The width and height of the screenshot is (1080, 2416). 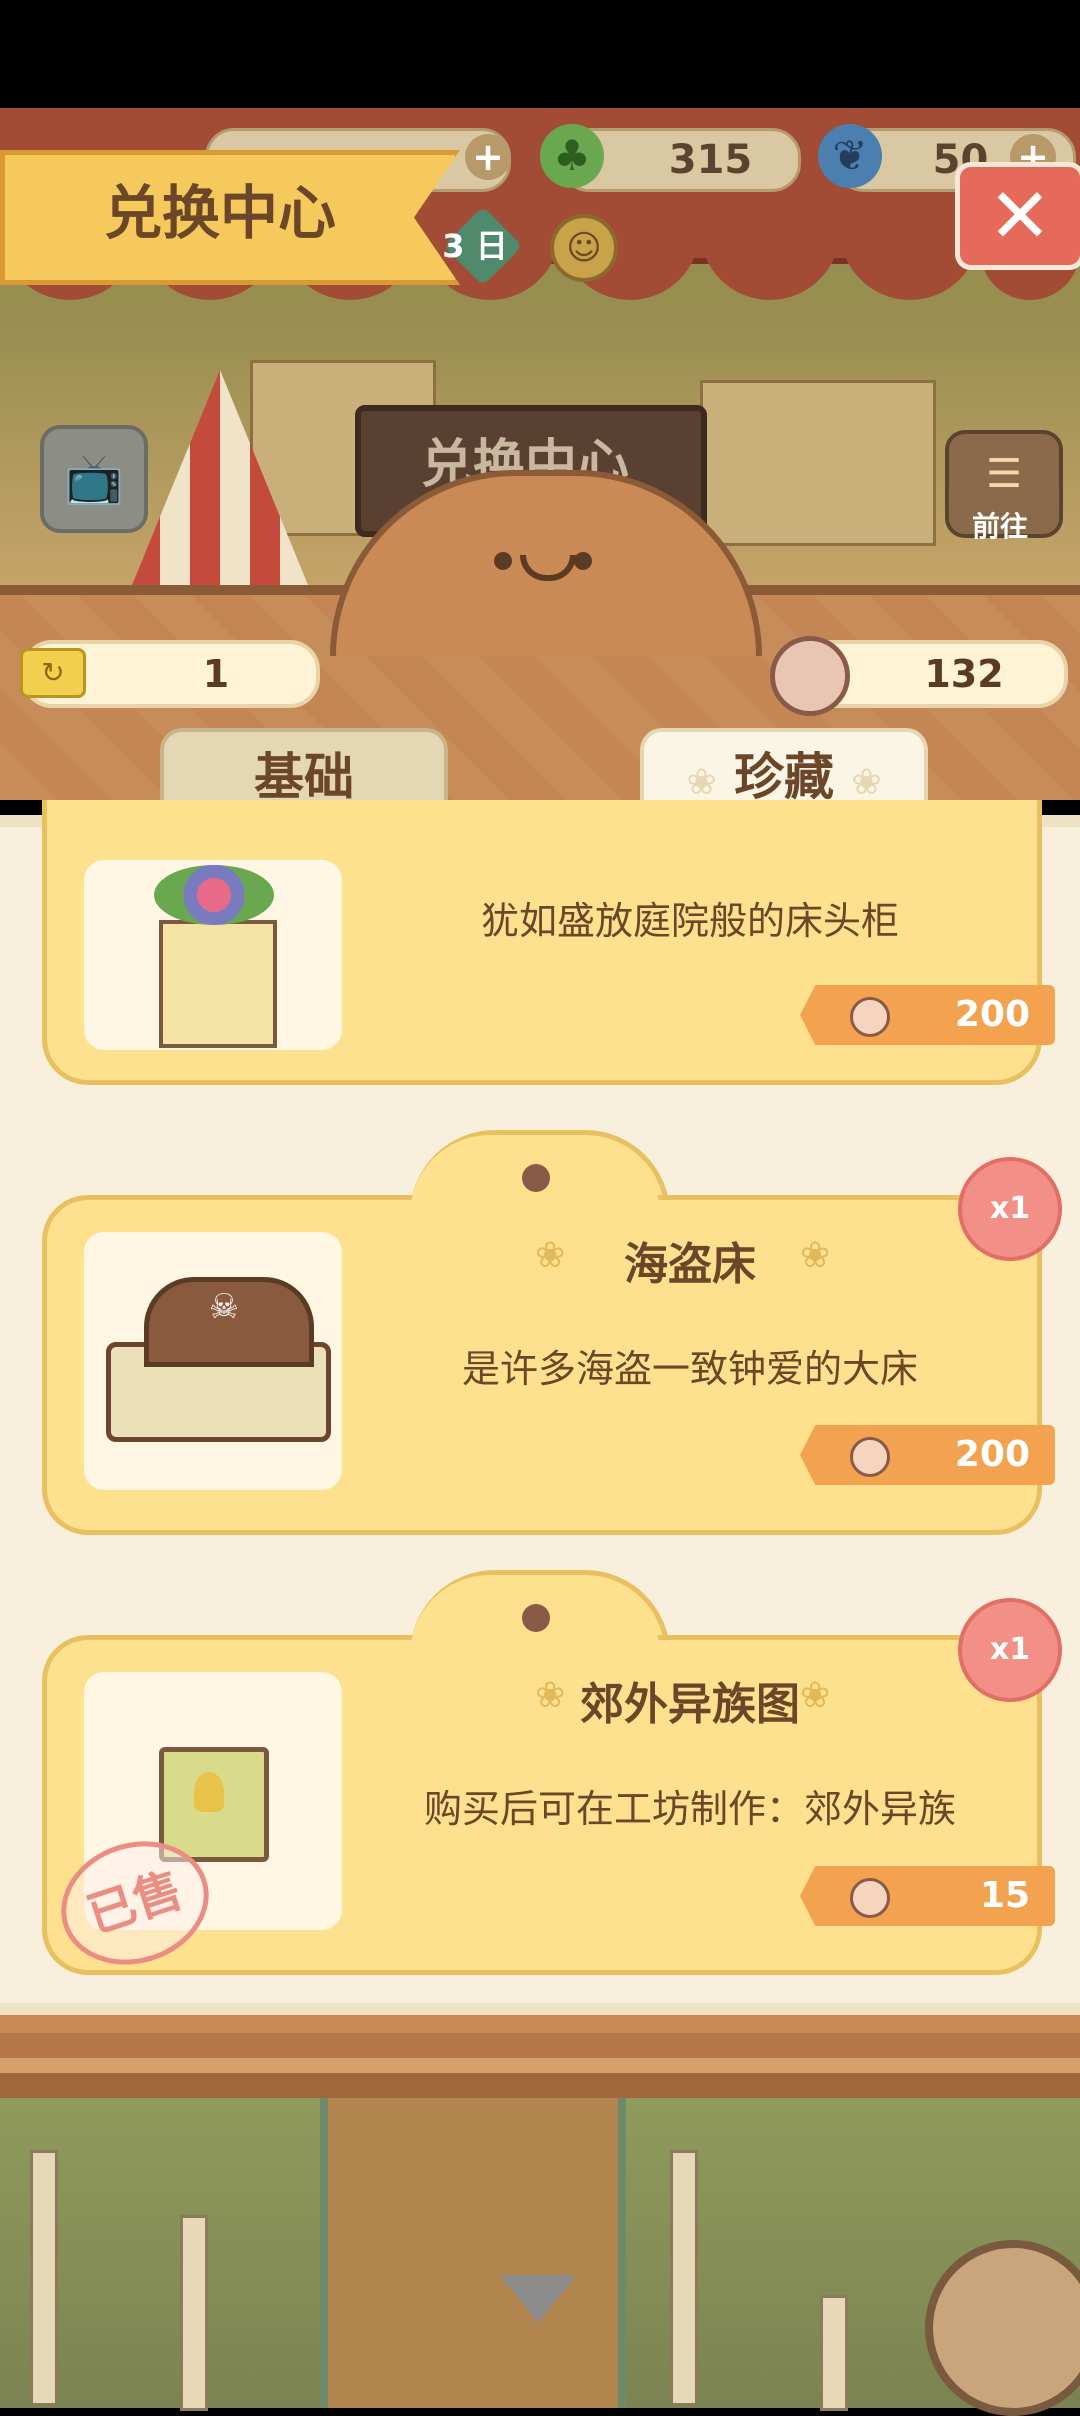 I want to click on item-description: 购买后可在工坊制作：郊外异族, so click(x=689, y=1809).